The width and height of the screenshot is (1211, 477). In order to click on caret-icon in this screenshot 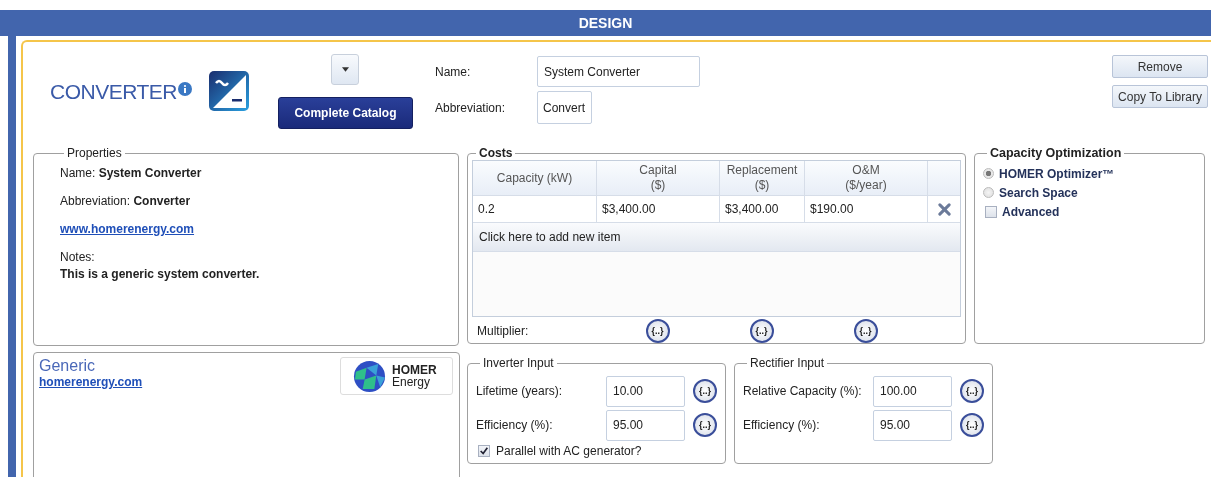, I will do `click(345, 69)`.